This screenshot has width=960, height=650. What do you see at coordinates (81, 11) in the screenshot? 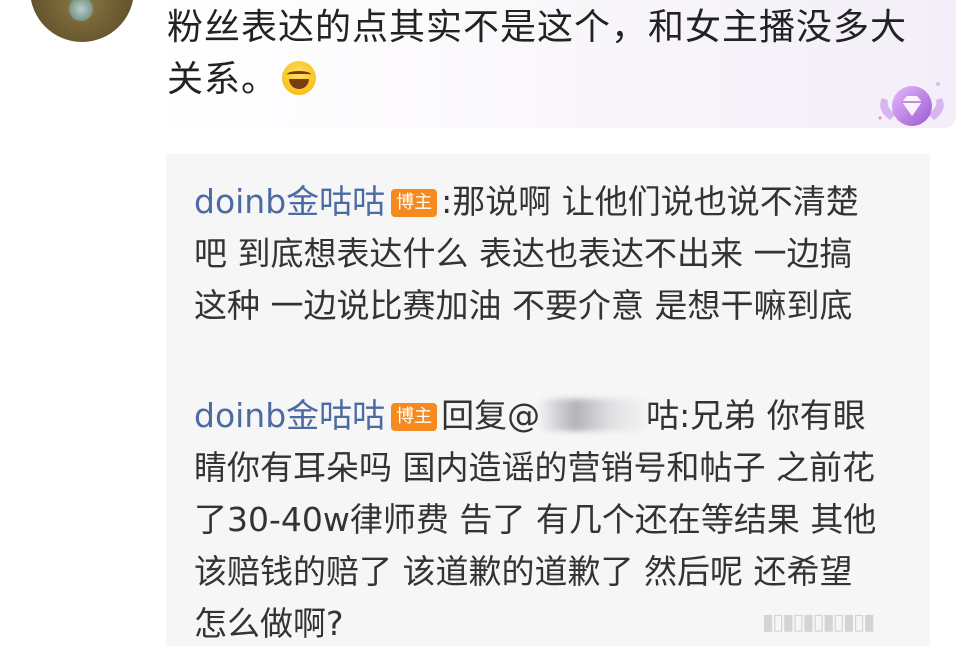
I see `avatar-ornament` at bounding box center [81, 11].